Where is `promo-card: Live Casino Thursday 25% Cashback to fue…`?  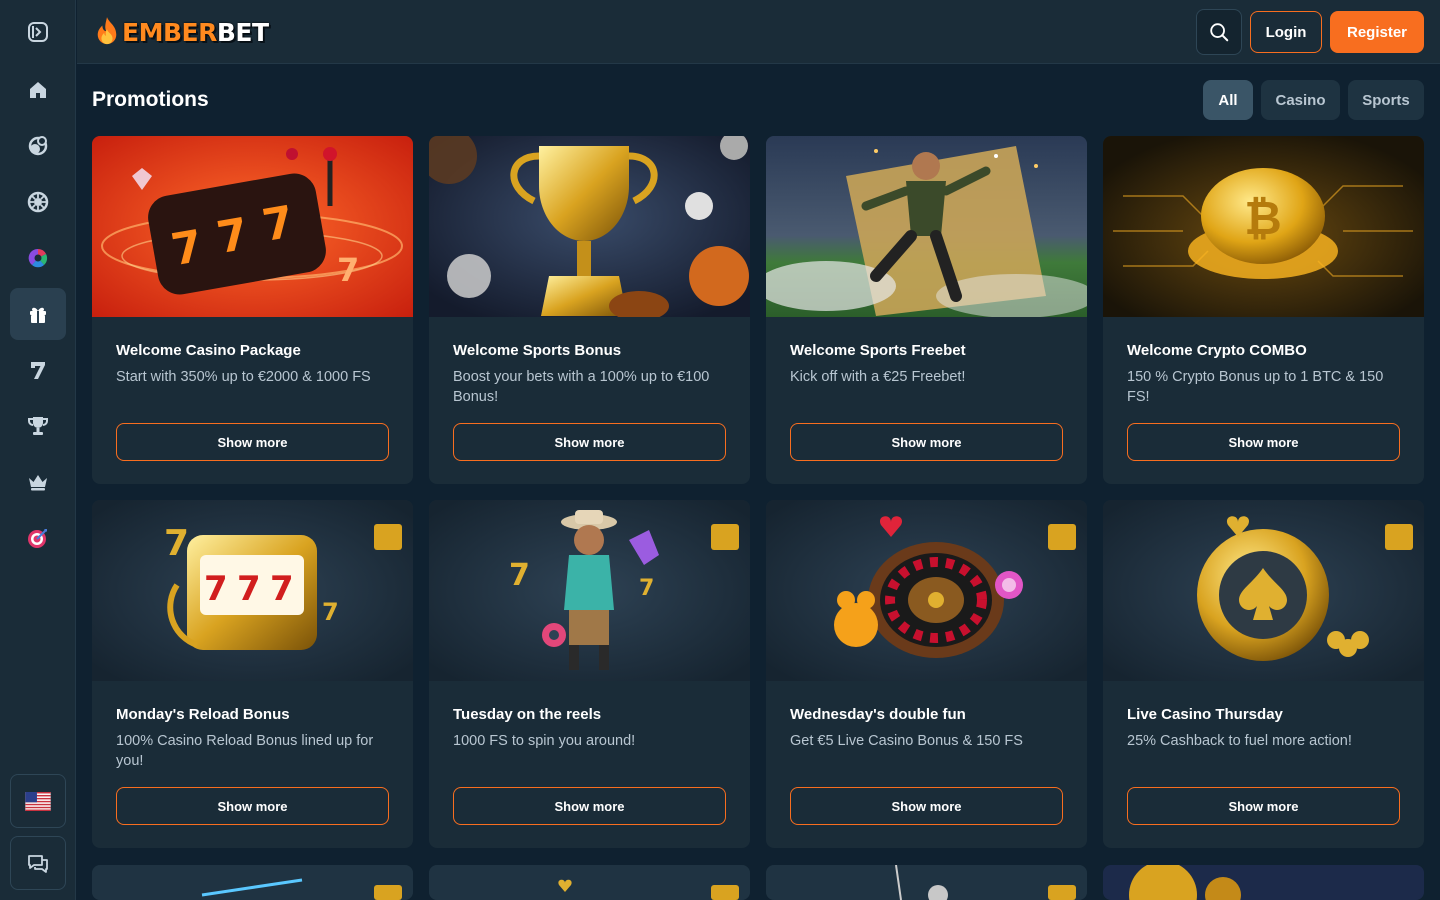
promo-card: Live Casino Thursday 25% Cashback to fue… is located at coordinates (1263, 674).